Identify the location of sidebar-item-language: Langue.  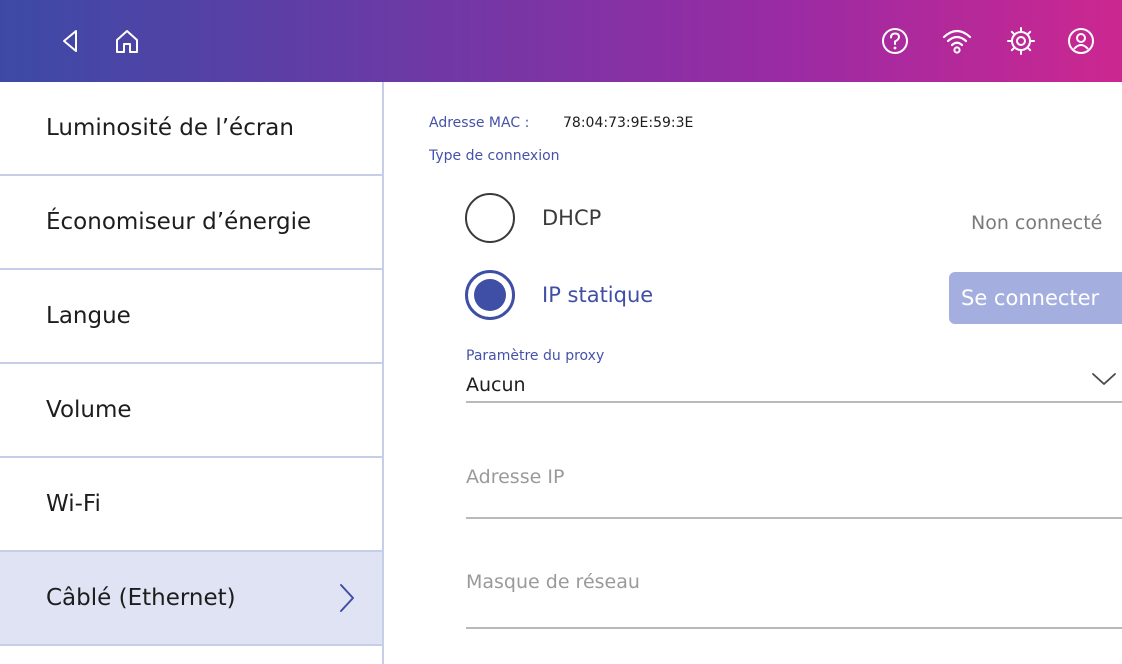
(191, 317).